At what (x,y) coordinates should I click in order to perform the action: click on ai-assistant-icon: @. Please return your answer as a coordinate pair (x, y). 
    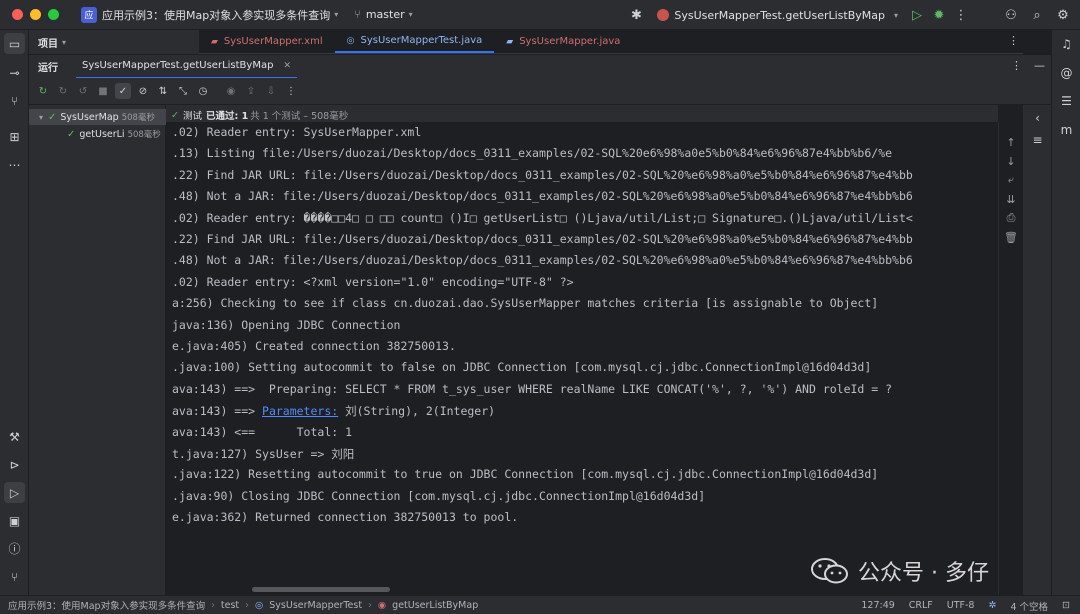
    Looking at the image, I should click on (1066, 72).